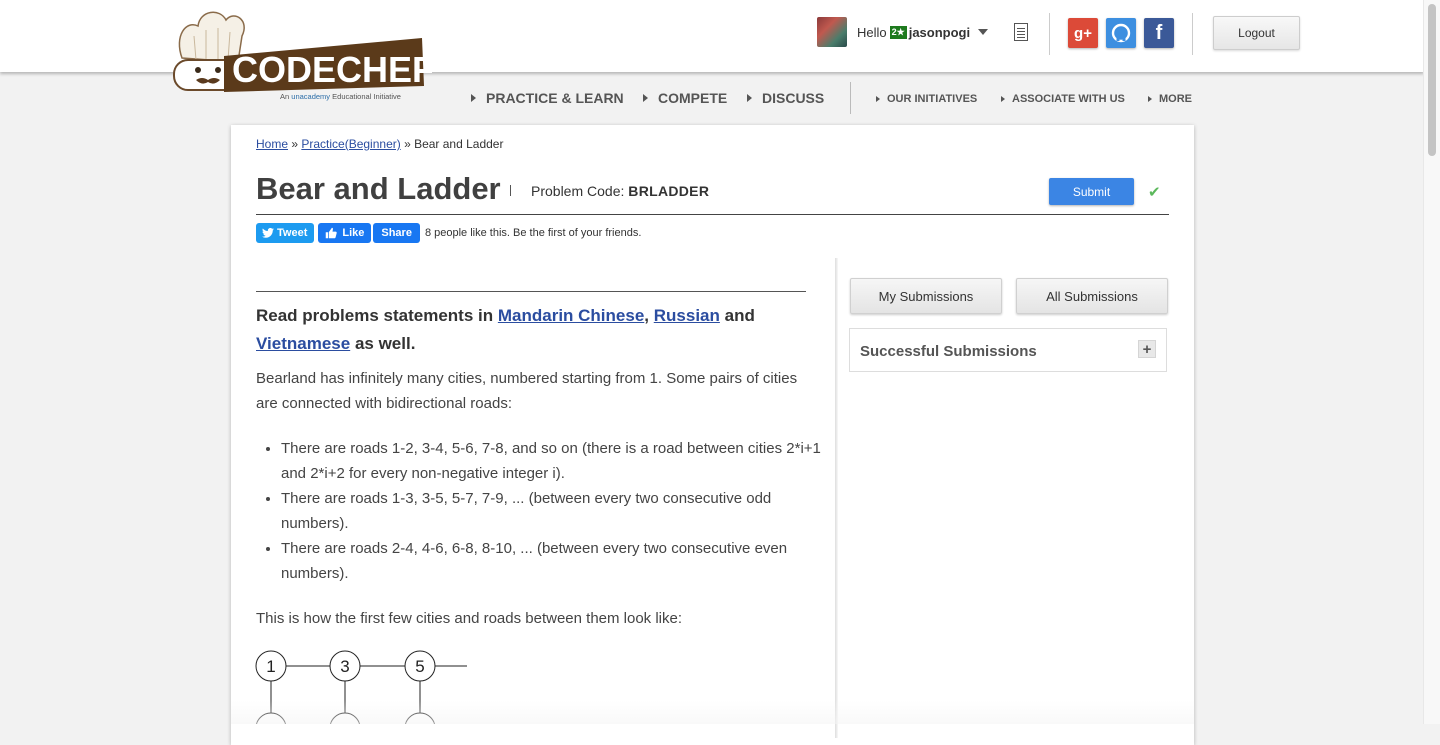 The width and height of the screenshot is (1440, 745). I want to click on thumbs-up-icon, so click(332, 233).